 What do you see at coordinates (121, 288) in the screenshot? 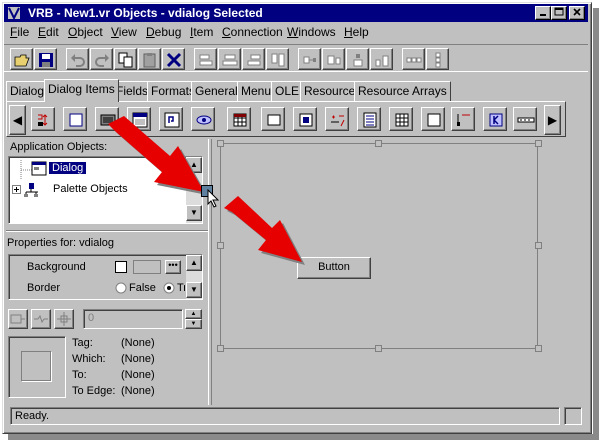
I see `radio-false-icon` at bounding box center [121, 288].